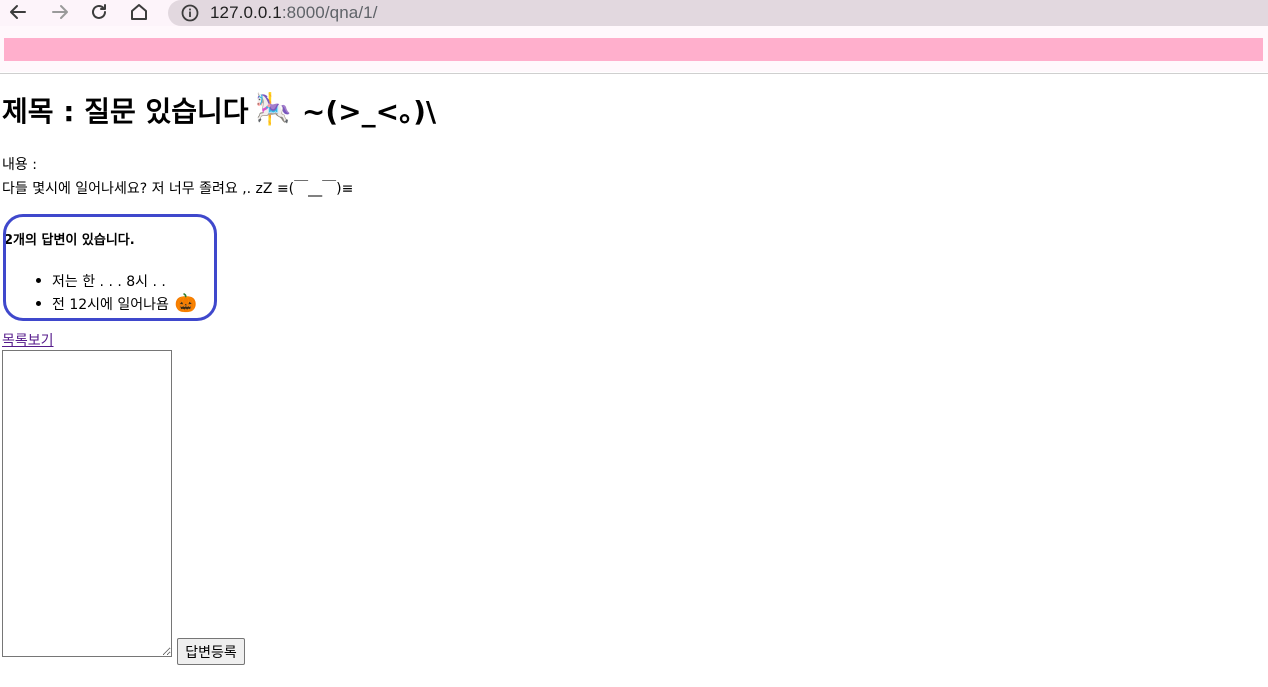 The image size is (1268, 687). Describe the element at coordinates (178, 189) in the screenshot. I see `question-content: 다들 몇시에 일어나세요? 저 너무 졸려요 ,. zZ ≡(￣__￣)≡` at that location.